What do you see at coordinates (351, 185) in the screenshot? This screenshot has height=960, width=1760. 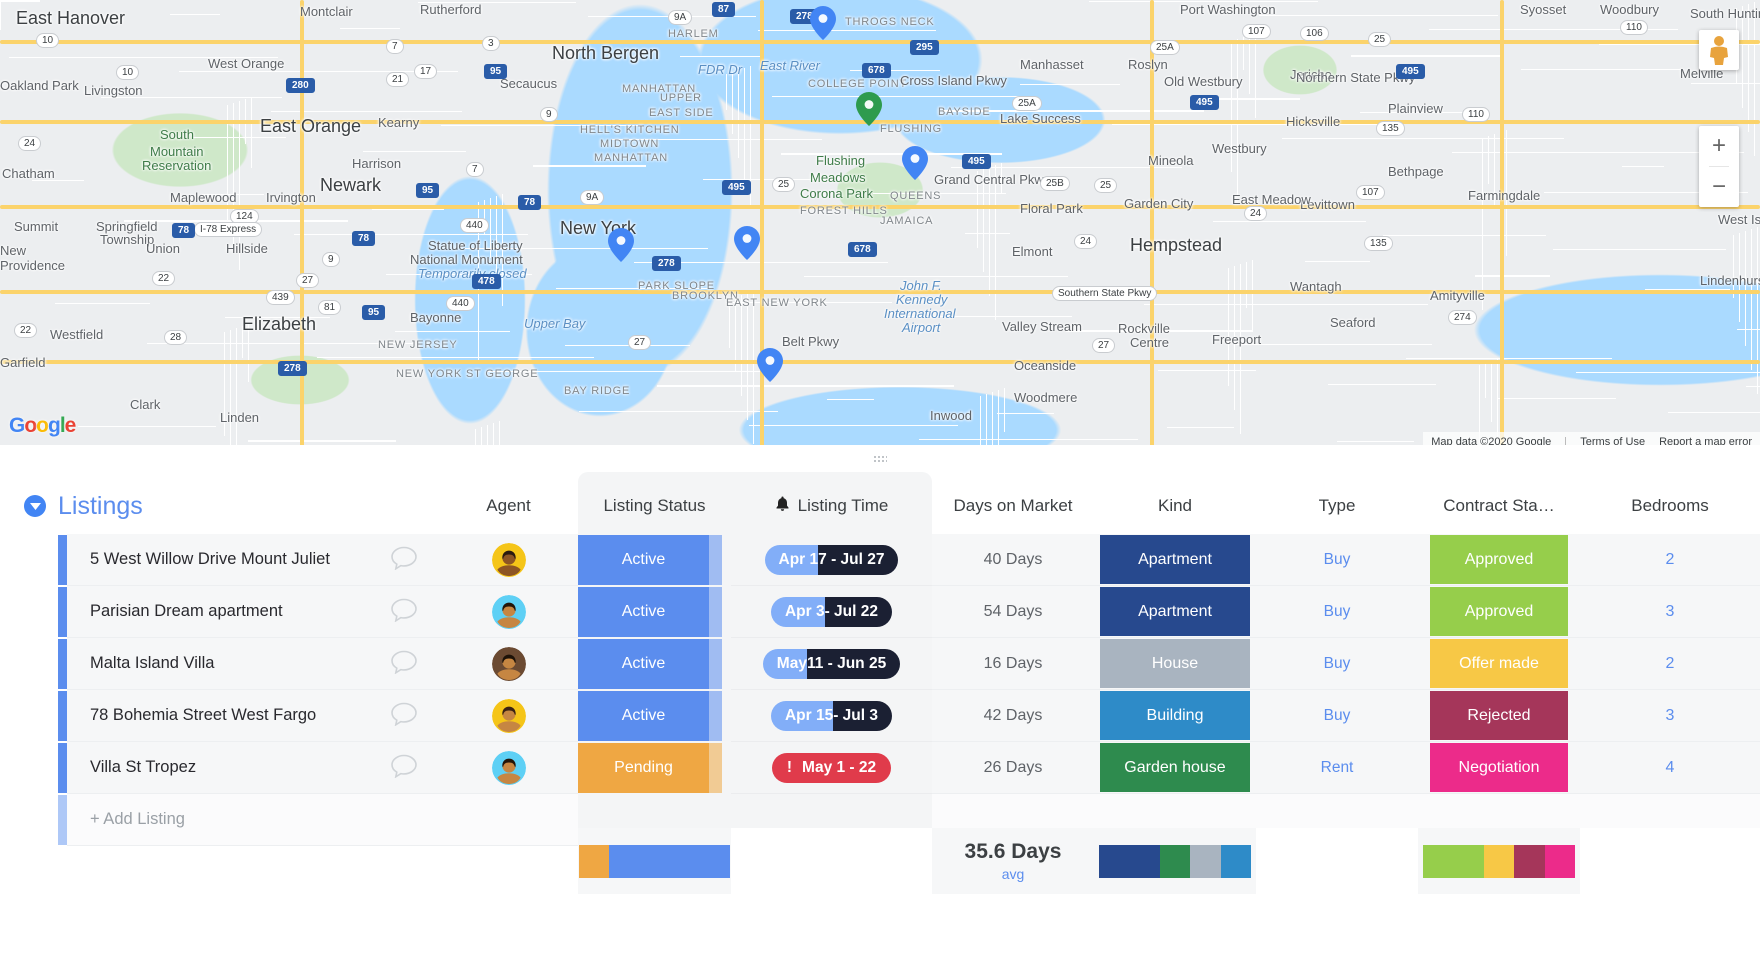 I see `map-label: Newark` at bounding box center [351, 185].